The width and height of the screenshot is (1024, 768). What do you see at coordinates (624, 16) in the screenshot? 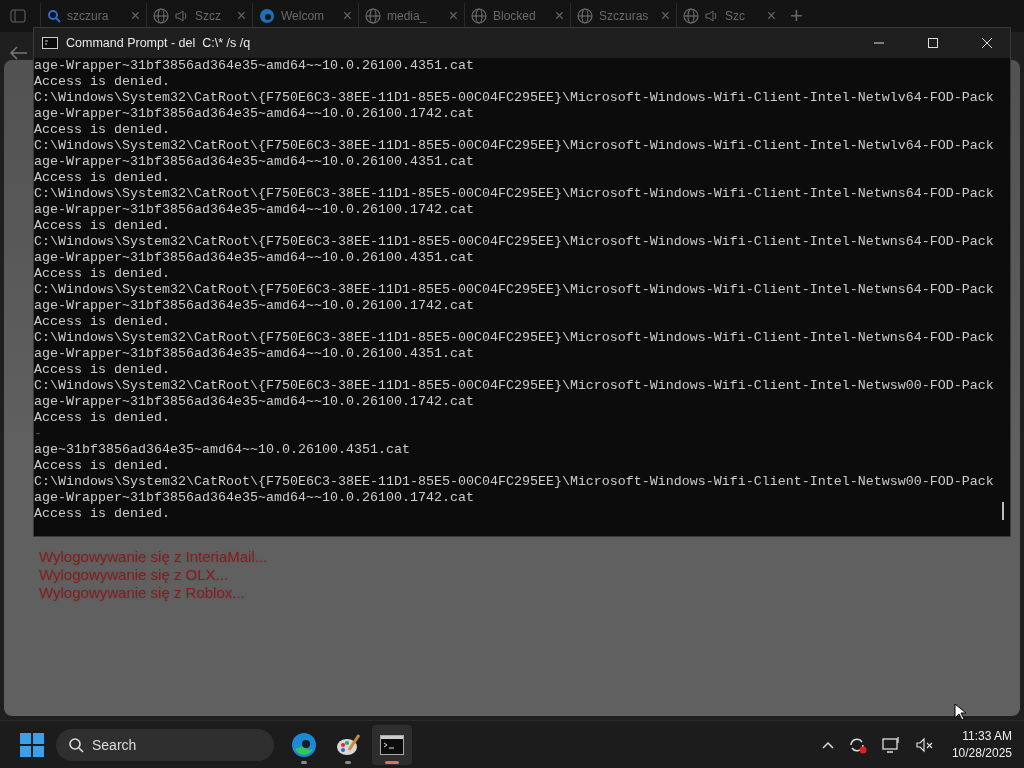
I see `tab-title: Szczuras` at bounding box center [624, 16].